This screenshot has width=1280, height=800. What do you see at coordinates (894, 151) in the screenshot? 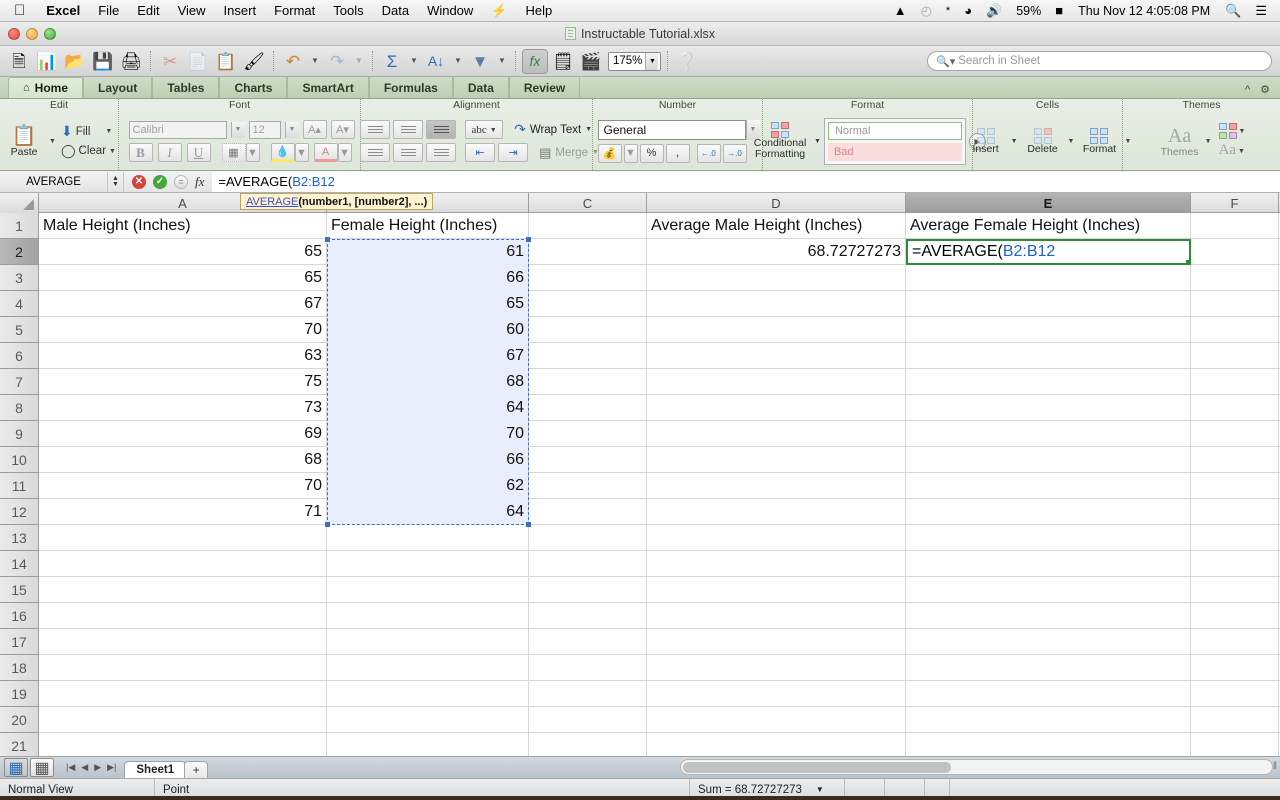
I see `style-bad: Bad` at bounding box center [894, 151].